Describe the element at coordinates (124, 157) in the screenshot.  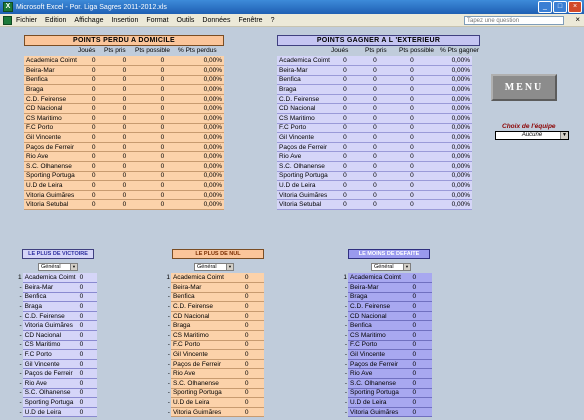
I see `table-row: Rio Ave 0 0 0 0,00%` at that location.